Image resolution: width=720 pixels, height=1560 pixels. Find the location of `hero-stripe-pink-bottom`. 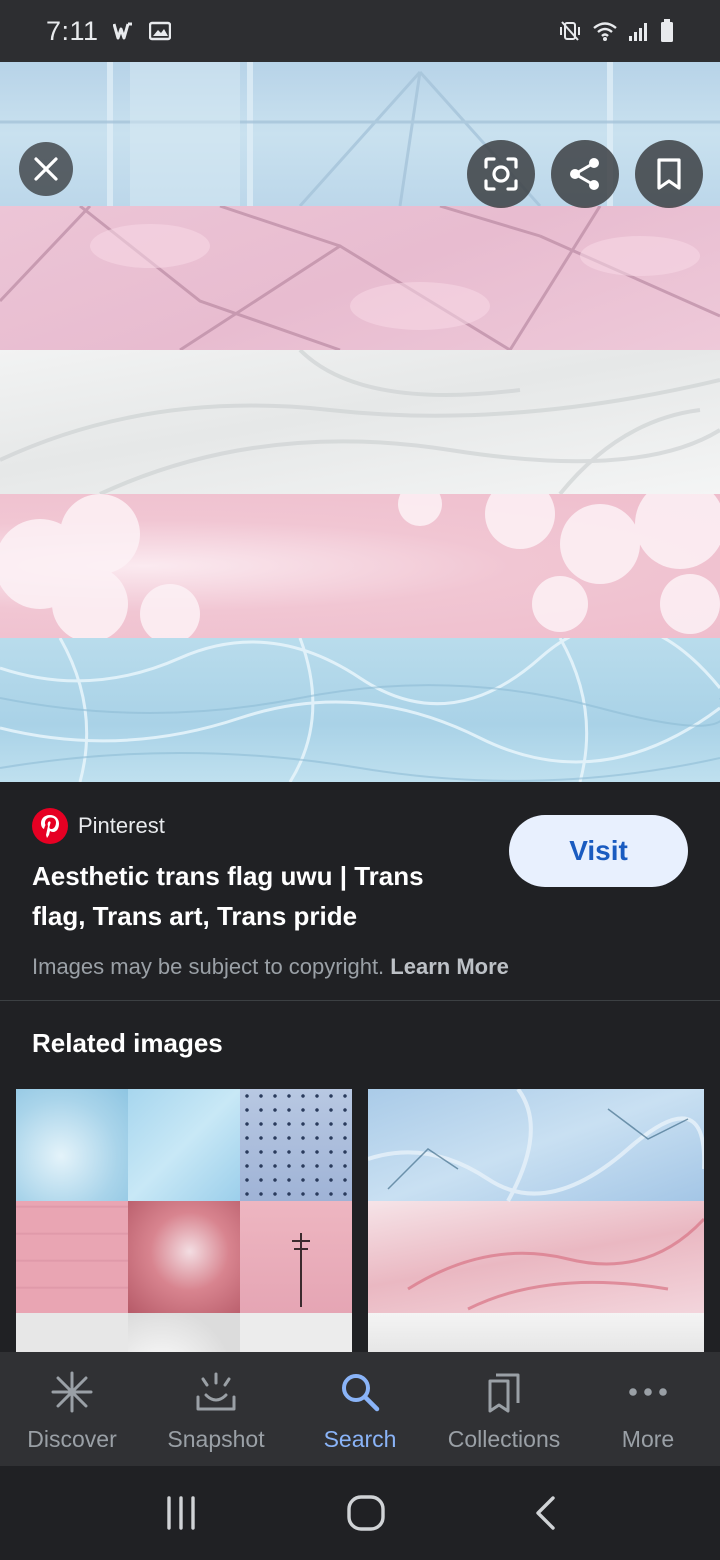

hero-stripe-pink-bottom is located at coordinates (360, 566).